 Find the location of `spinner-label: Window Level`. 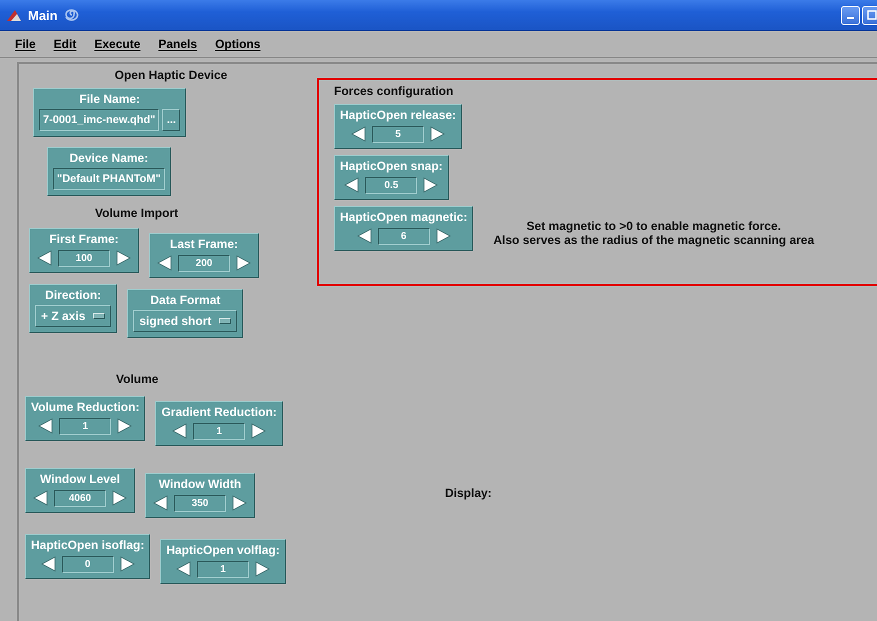

spinner-label: Window Level is located at coordinates (80, 479).